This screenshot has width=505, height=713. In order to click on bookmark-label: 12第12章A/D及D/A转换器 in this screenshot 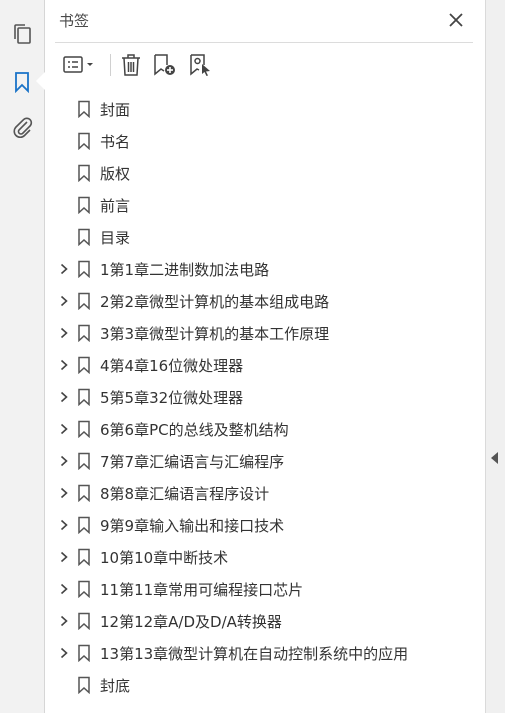, I will do `click(191, 622)`.